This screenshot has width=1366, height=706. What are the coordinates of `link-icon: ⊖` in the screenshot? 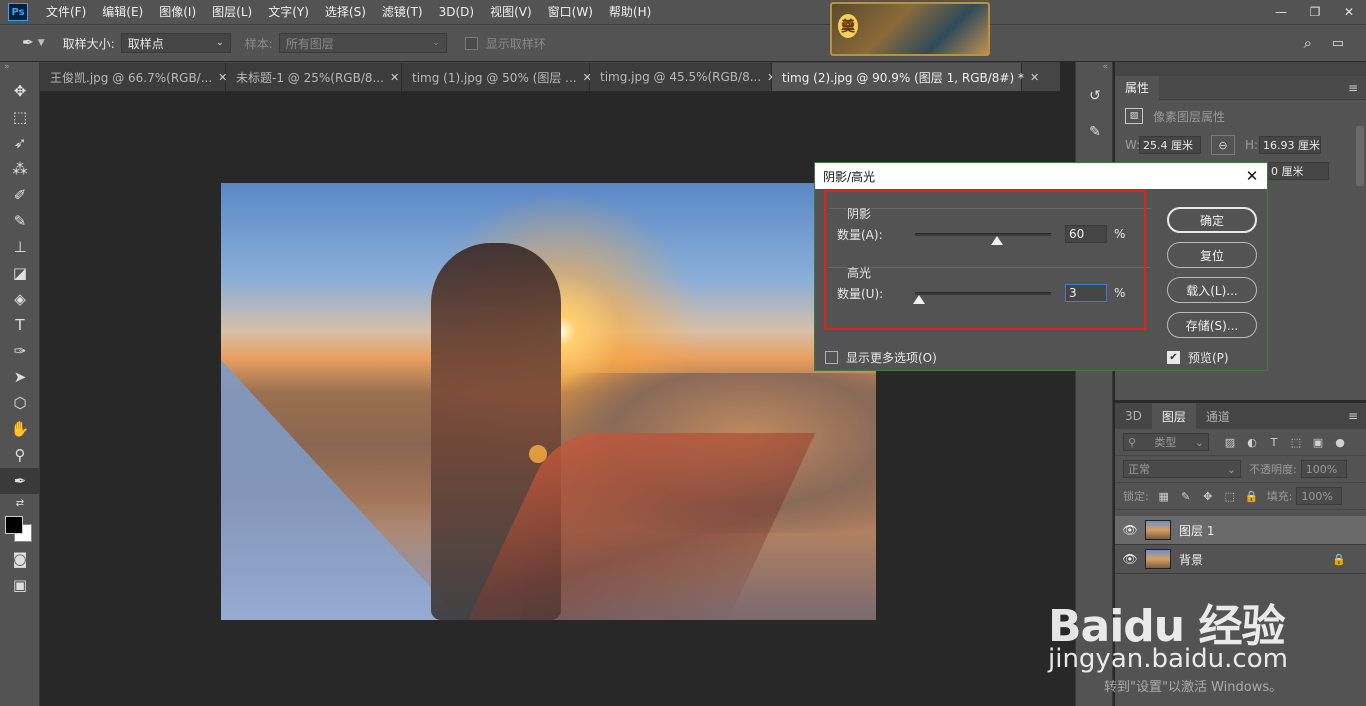 It's located at (1223, 145).